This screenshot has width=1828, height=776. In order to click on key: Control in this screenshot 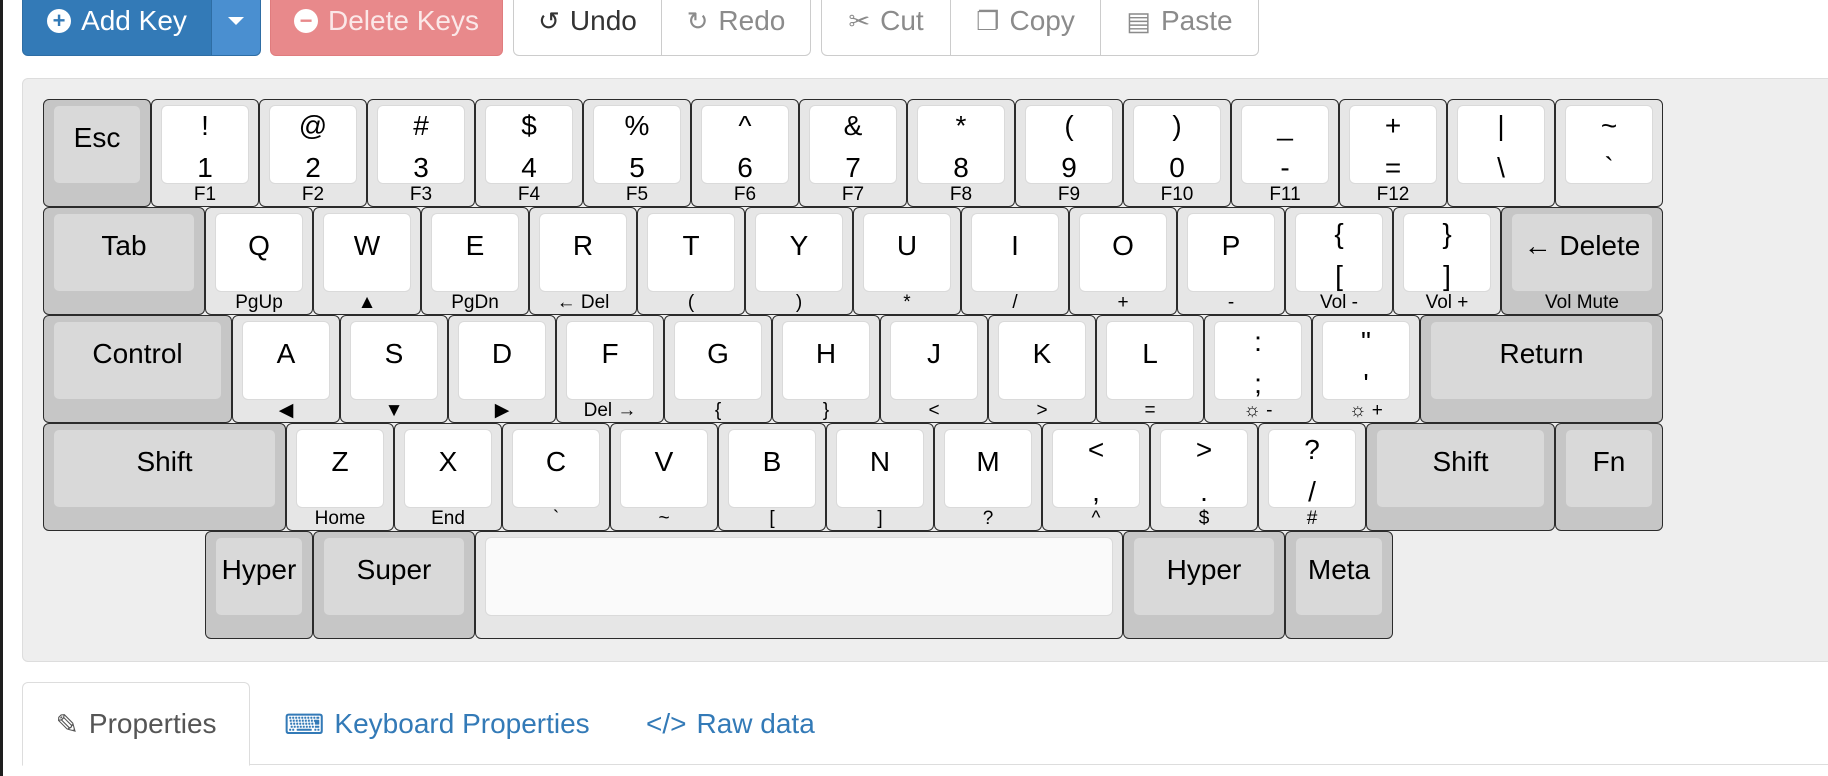, I will do `click(137, 369)`.